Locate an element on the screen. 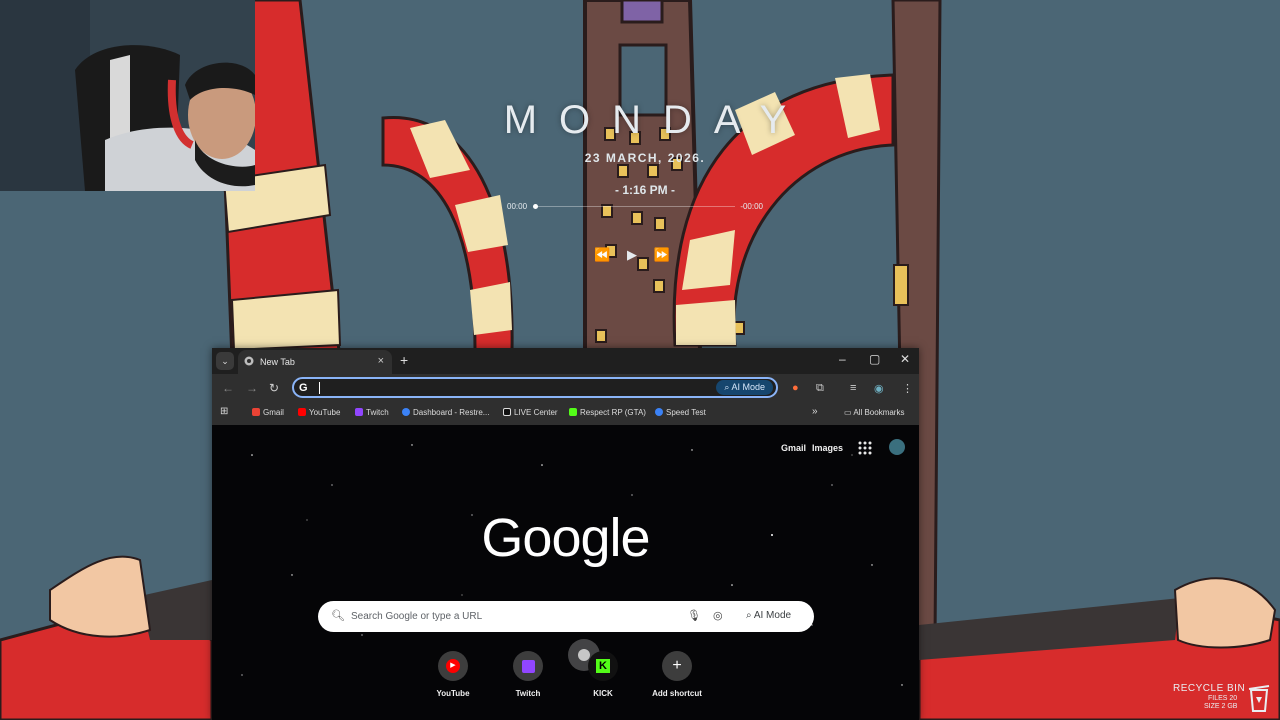 The height and width of the screenshot is (720, 1280). images-link: Images is located at coordinates (827, 448).